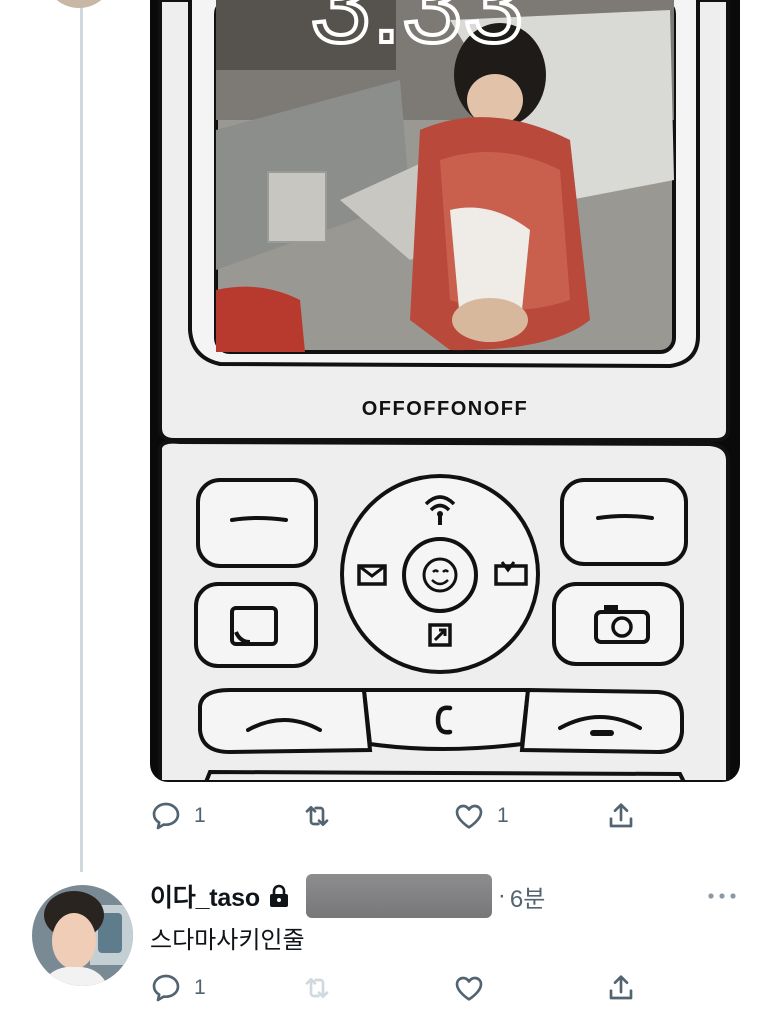 This screenshot has width=770, height=1024. Describe the element at coordinates (400, 988) in the screenshot. I see `reply-action-bar: 1` at that location.